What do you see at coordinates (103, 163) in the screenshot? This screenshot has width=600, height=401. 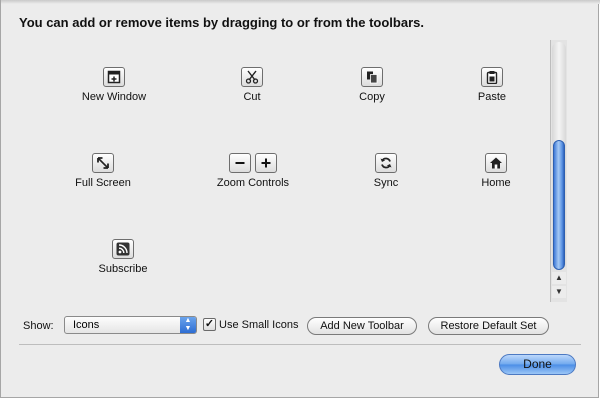 I see `expand-arrows-icon` at bounding box center [103, 163].